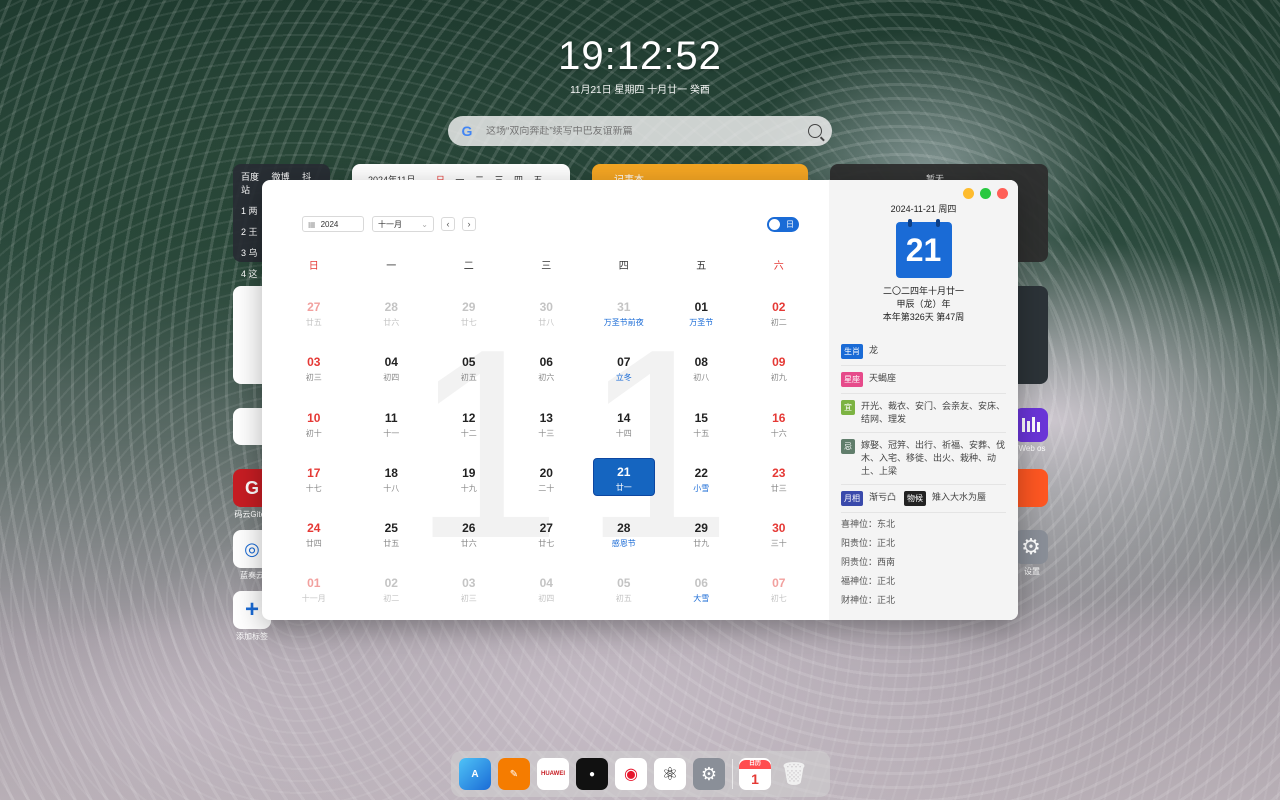 The width and height of the screenshot is (1280, 800). What do you see at coordinates (959, 497) in the screenshot?
I see `wuhou-value: 雉入大水为蜃` at bounding box center [959, 497].